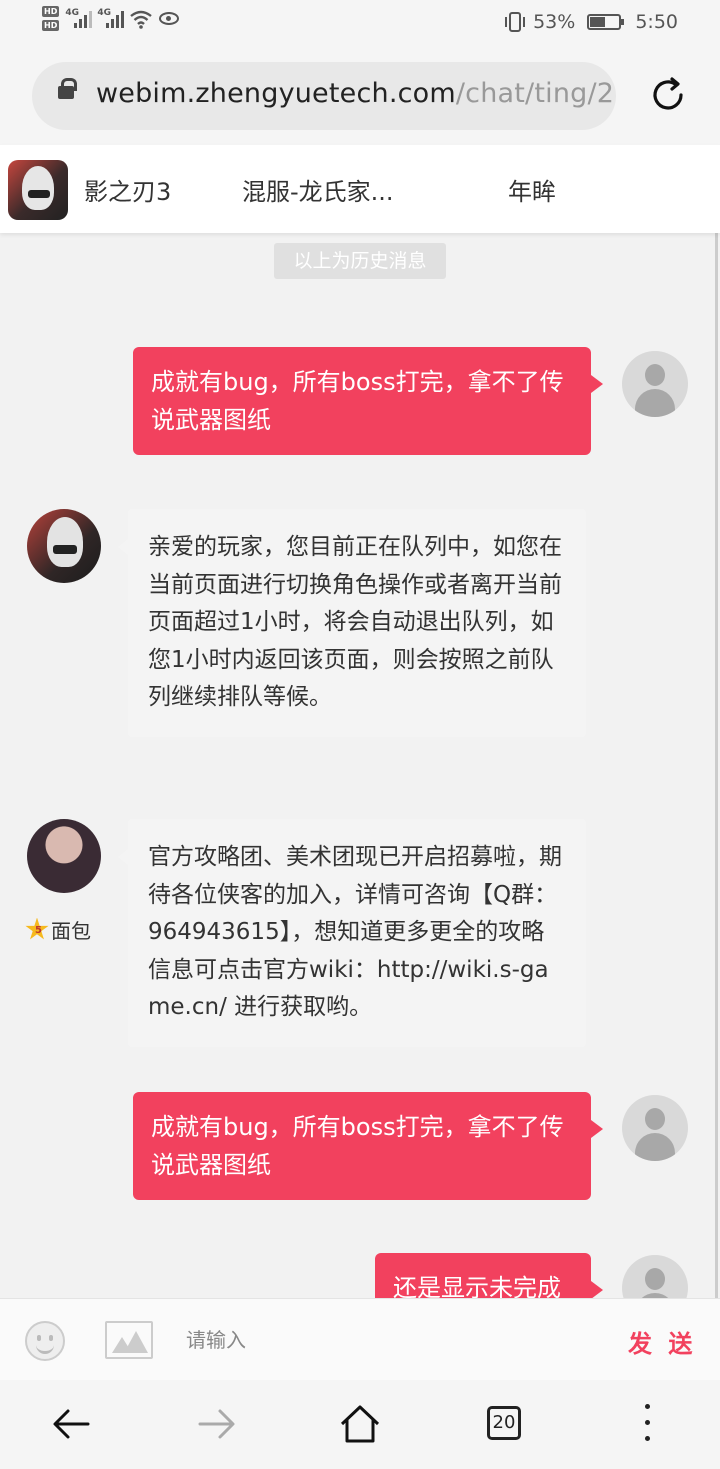 This screenshot has height=1469, width=720. What do you see at coordinates (668, 95) in the screenshot?
I see `reload-icon` at bounding box center [668, 95].